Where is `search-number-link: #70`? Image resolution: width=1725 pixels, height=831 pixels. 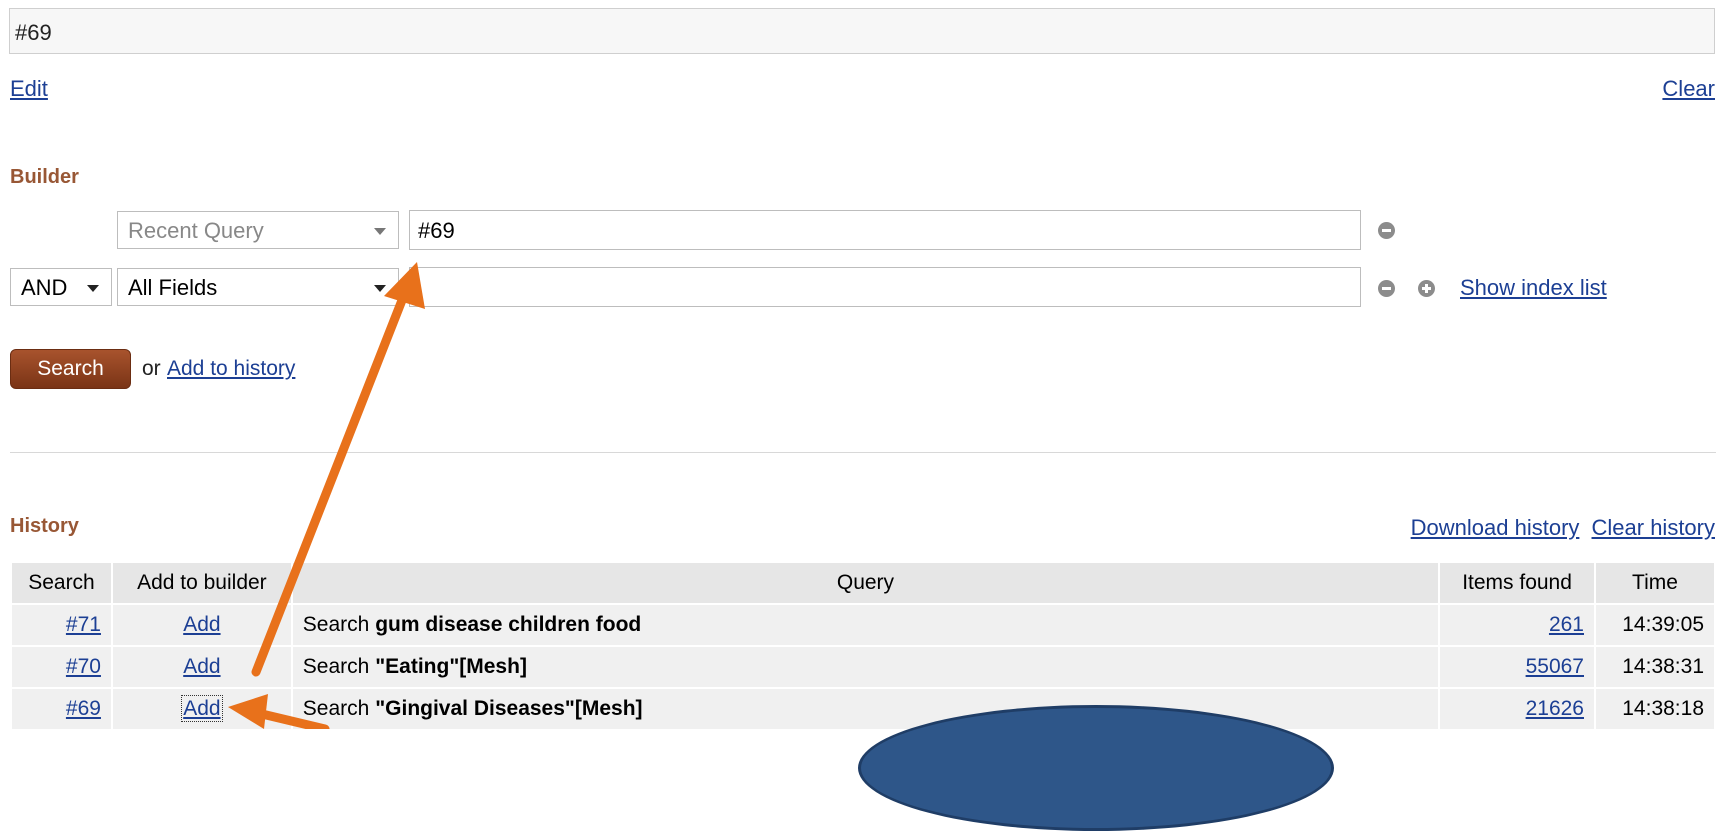 search-number-link: #70 is located at coordinates (83, 666).